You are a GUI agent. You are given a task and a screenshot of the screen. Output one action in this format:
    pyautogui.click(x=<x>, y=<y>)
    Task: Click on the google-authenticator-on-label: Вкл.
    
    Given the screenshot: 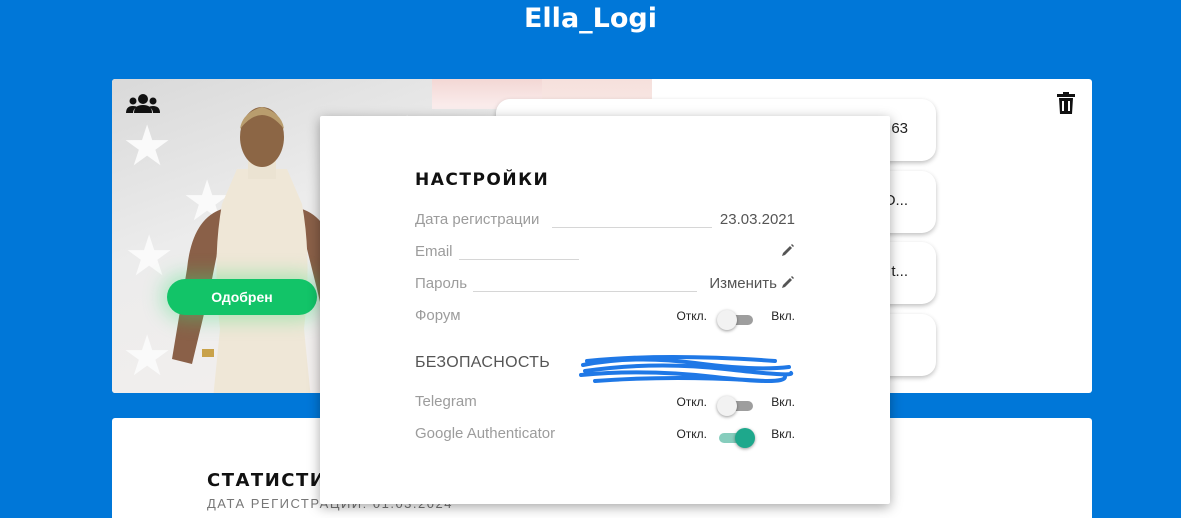 What is the action you would take?
    pyautogui.click(x=783, y=434)
    